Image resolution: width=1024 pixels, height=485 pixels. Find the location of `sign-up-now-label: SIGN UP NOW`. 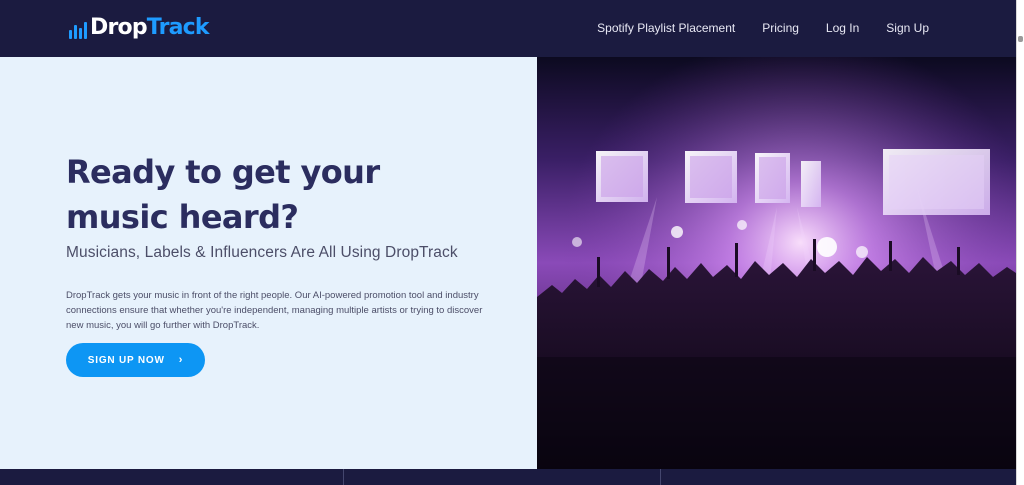

sign-up-now-label: SIGN UP NOW is located at coordinates (126, 360).